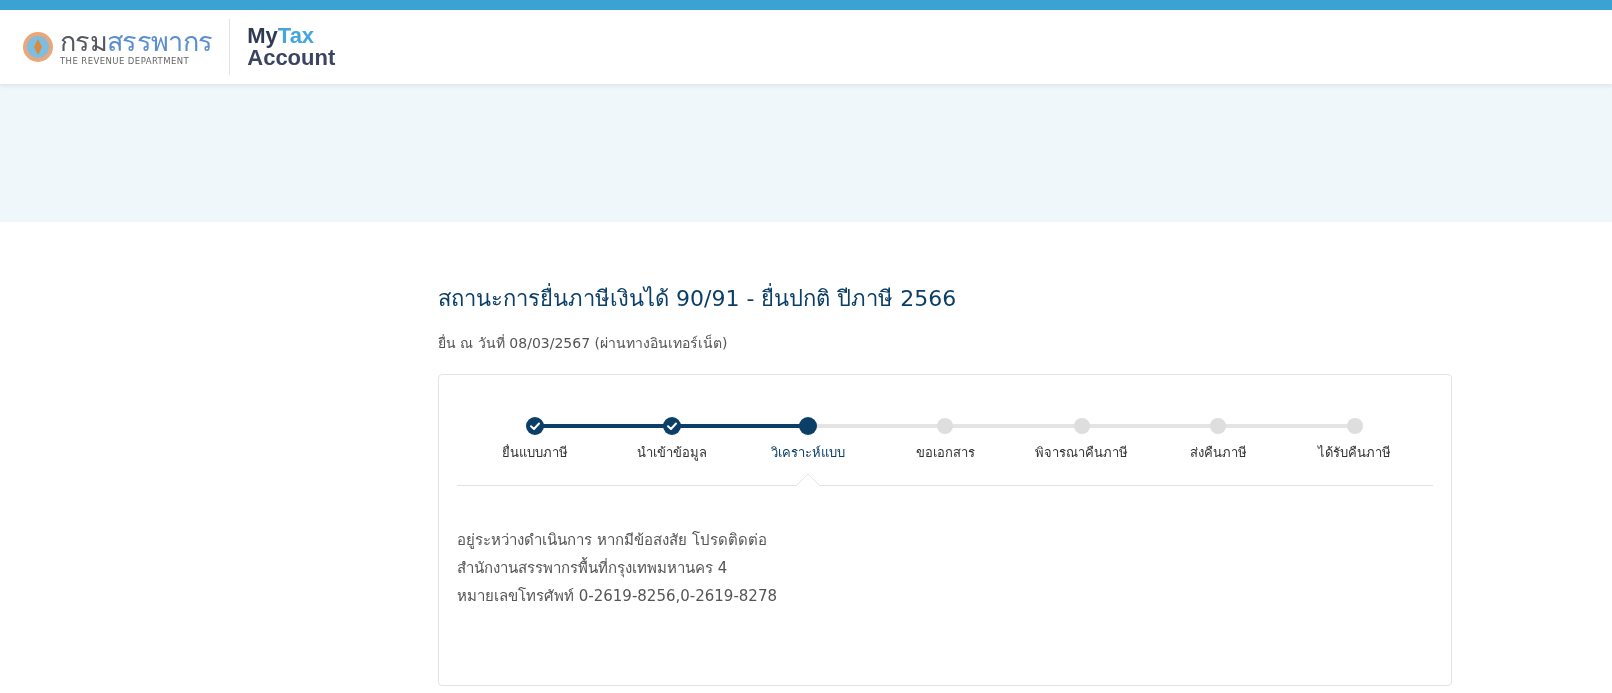  What do you see at coordinates (38, 47) in the screenshot?
I see `emblem-icon` at bounding box center [38, 47].